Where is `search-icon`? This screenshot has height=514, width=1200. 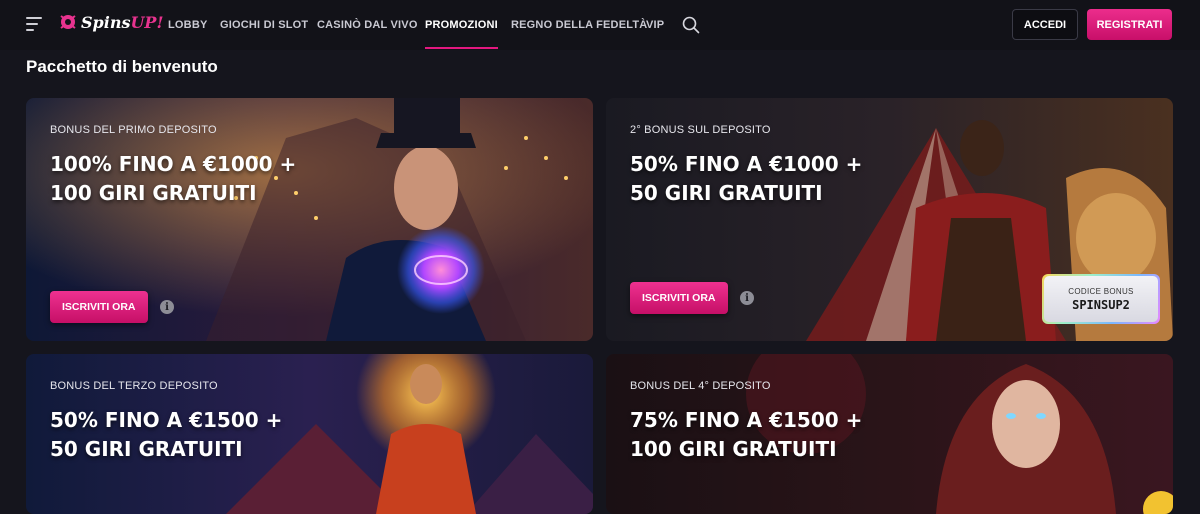 search-icon is located at coordinates (691, 25).